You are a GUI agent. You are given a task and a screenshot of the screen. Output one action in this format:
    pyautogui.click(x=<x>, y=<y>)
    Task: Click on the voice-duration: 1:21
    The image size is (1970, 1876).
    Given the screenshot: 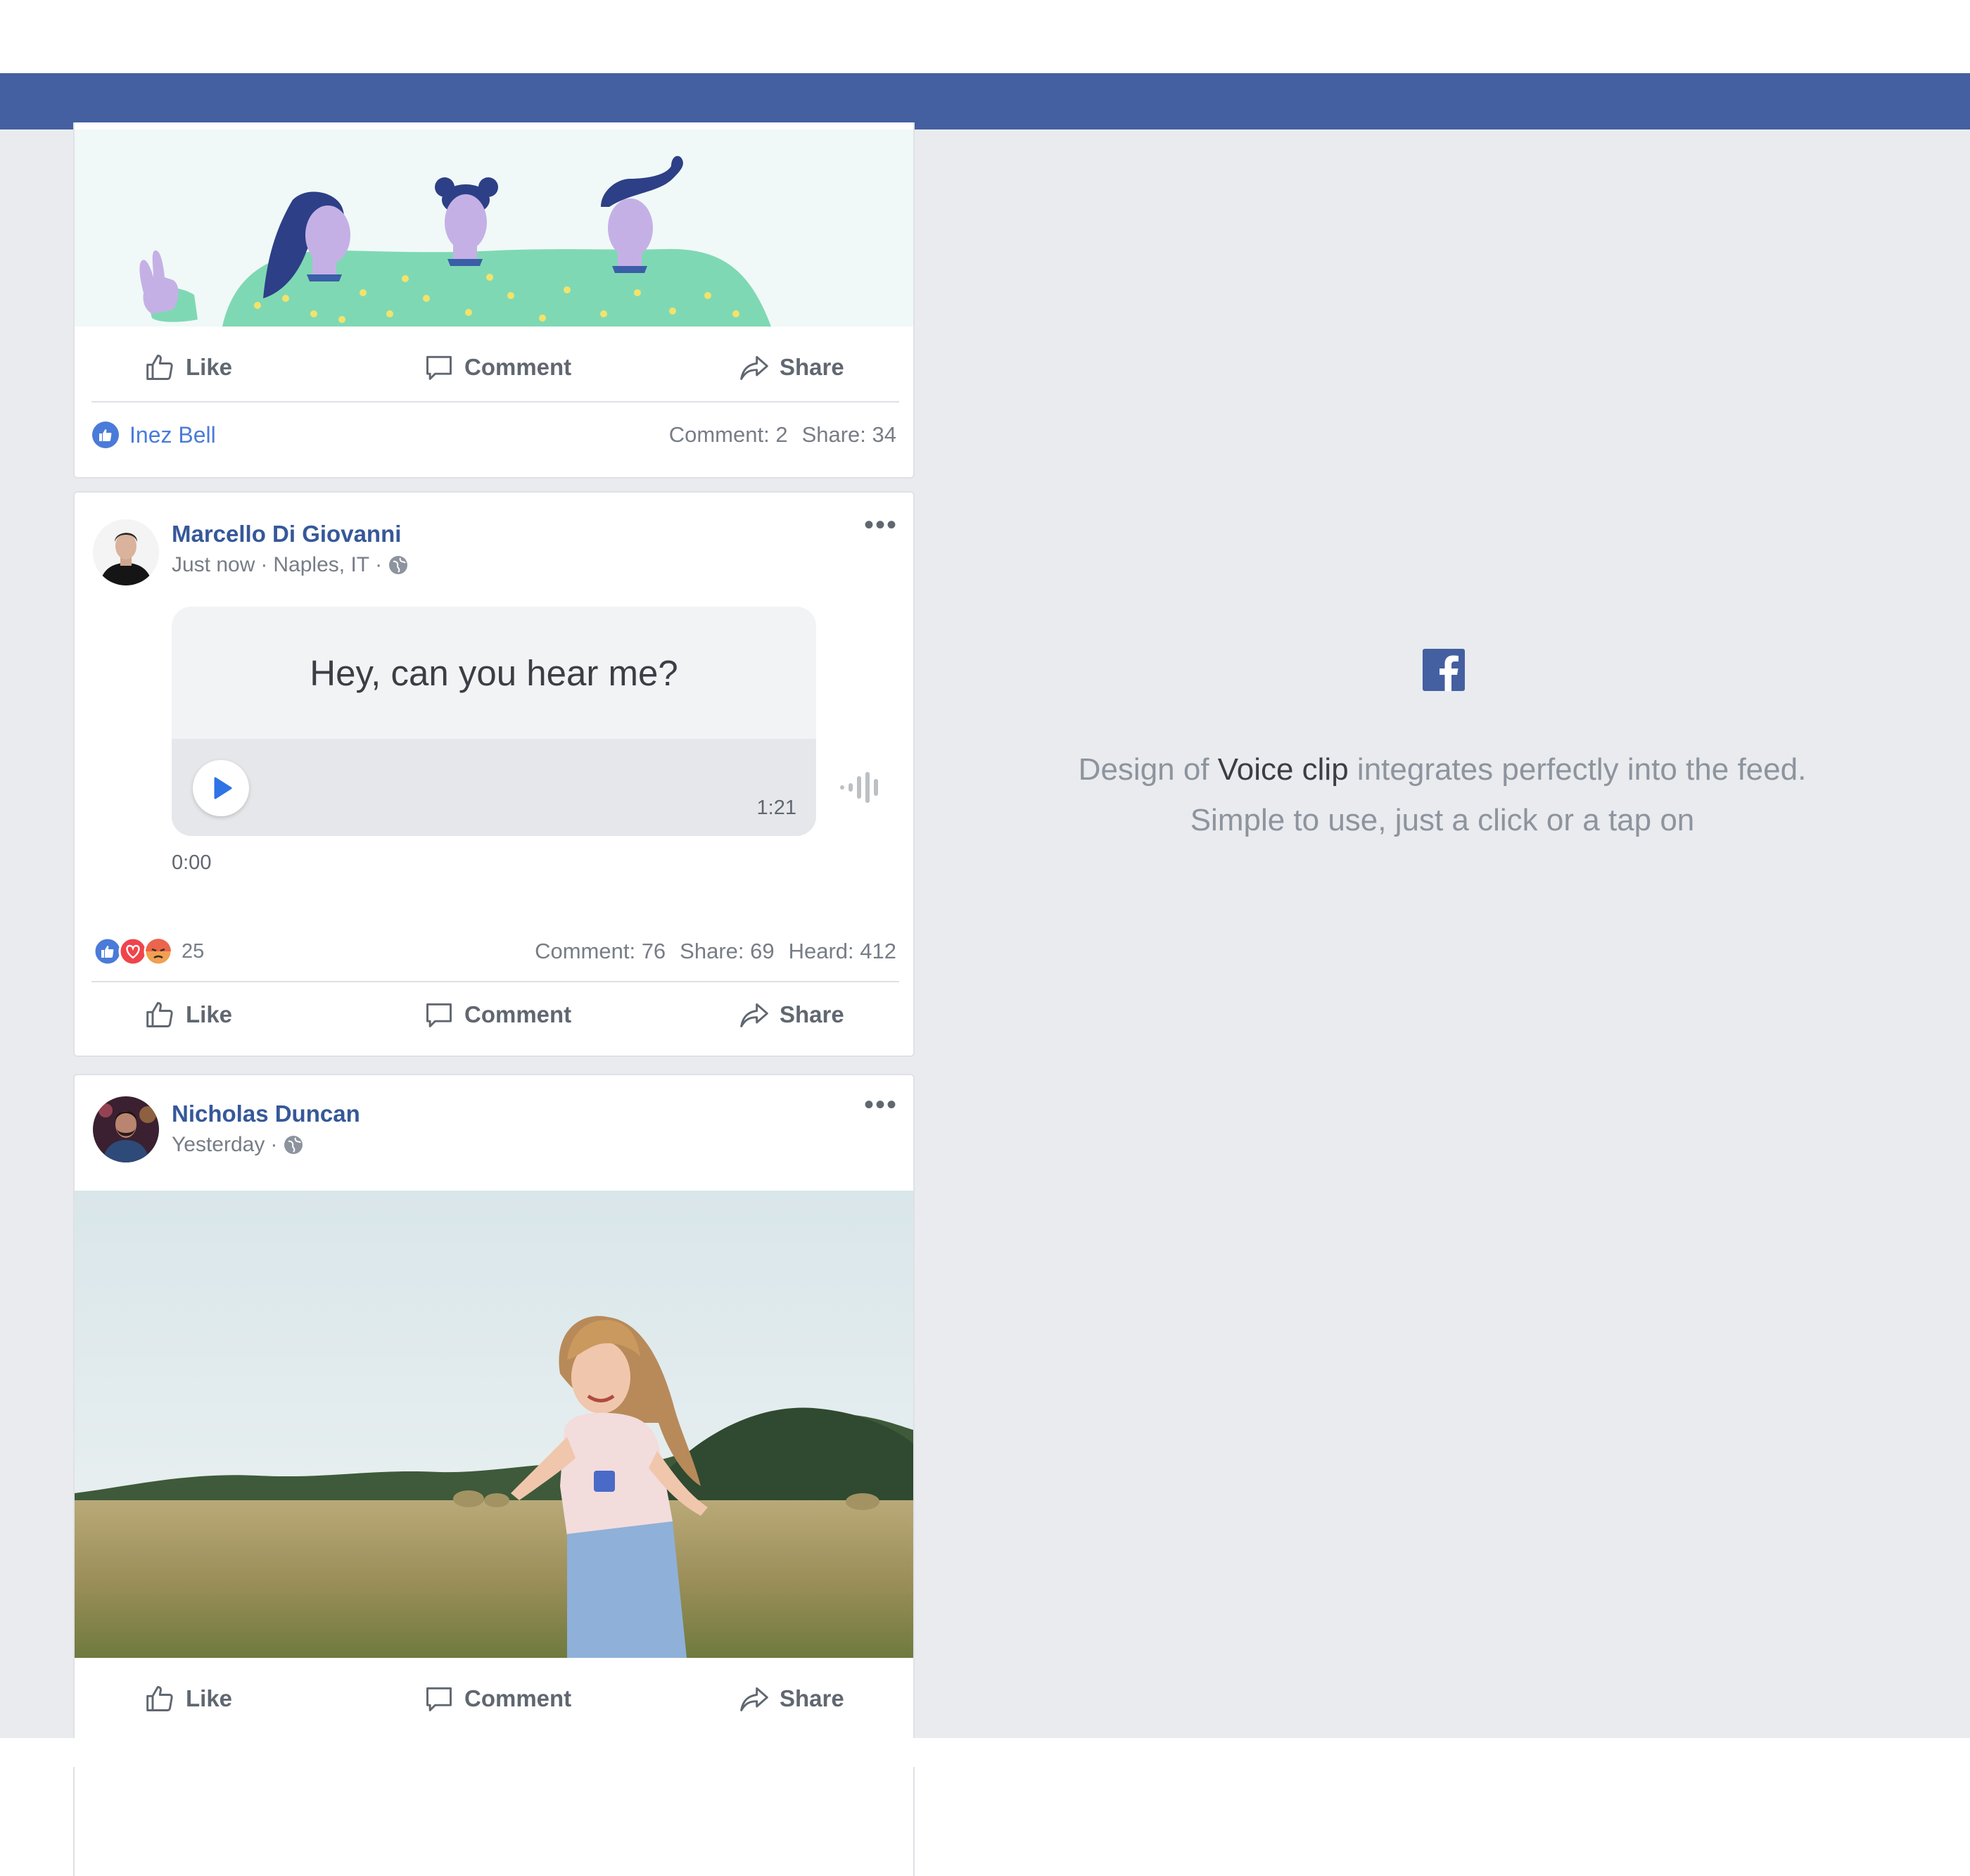 What is the action you would take?
    pyautogui.click(x=776, y=808)
    